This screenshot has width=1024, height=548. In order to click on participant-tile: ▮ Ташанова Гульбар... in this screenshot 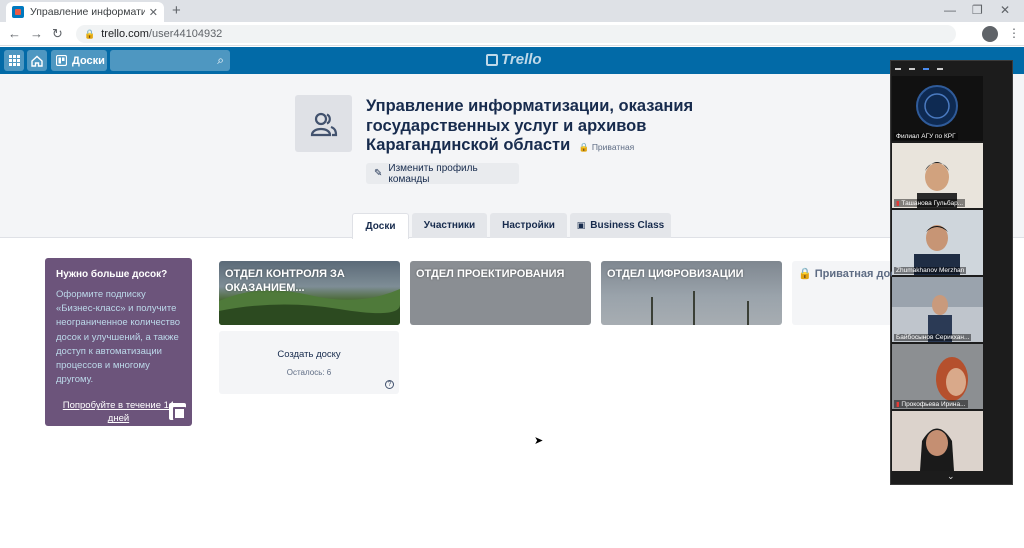, I will do `click(937, 175)`.